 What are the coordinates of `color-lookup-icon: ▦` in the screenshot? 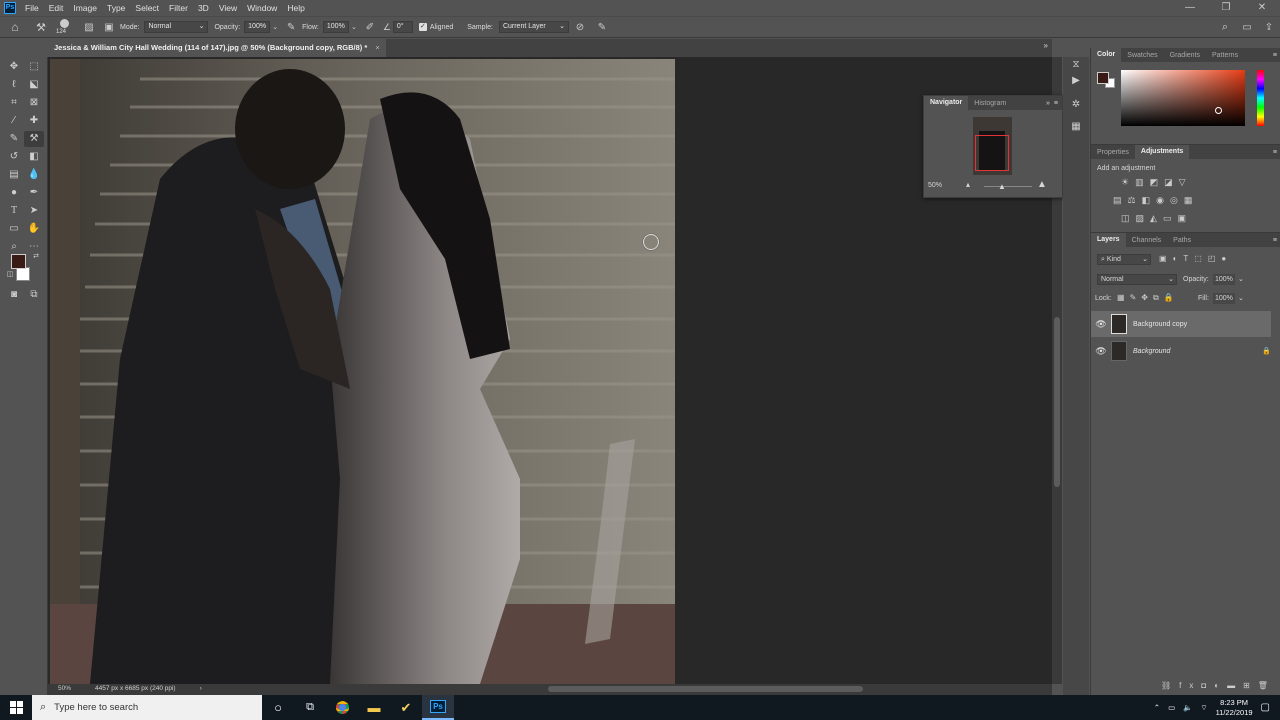 It's located at (1191, 200).